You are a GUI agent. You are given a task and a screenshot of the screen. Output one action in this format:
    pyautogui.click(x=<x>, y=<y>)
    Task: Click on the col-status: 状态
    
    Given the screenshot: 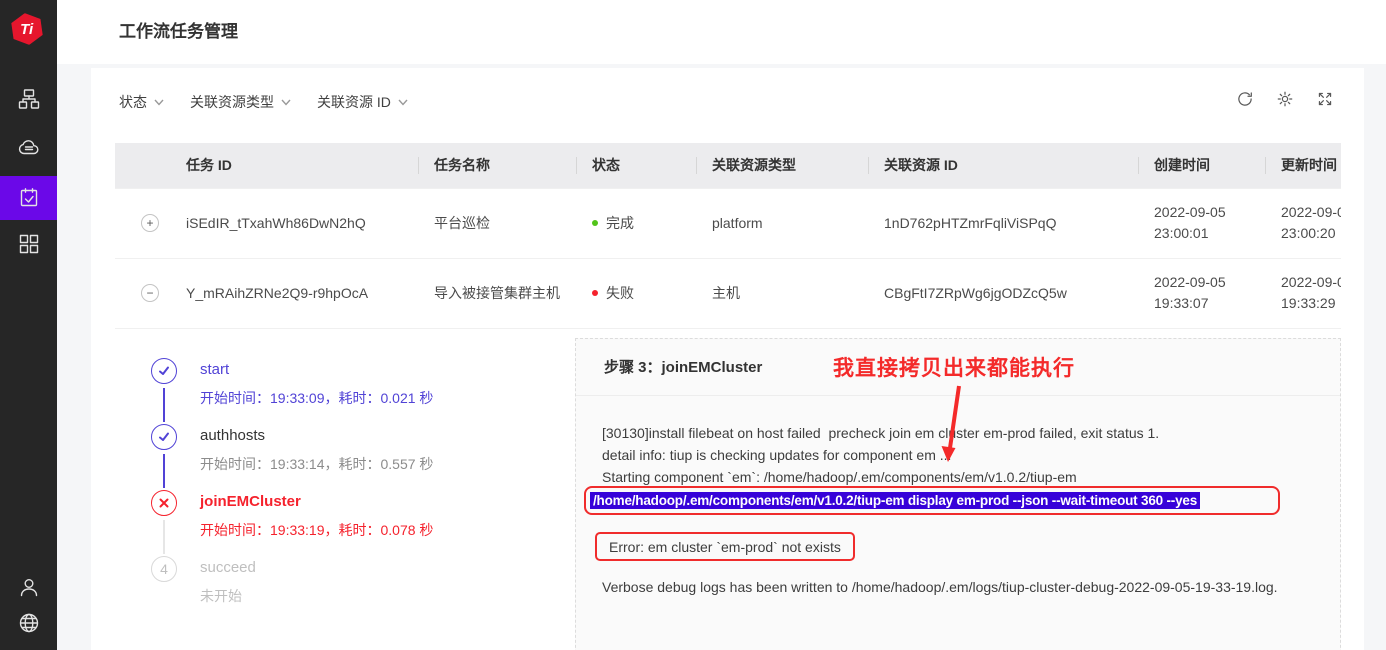 What is the action you would take?
    pyautogui.click(x=636, y=165)
    